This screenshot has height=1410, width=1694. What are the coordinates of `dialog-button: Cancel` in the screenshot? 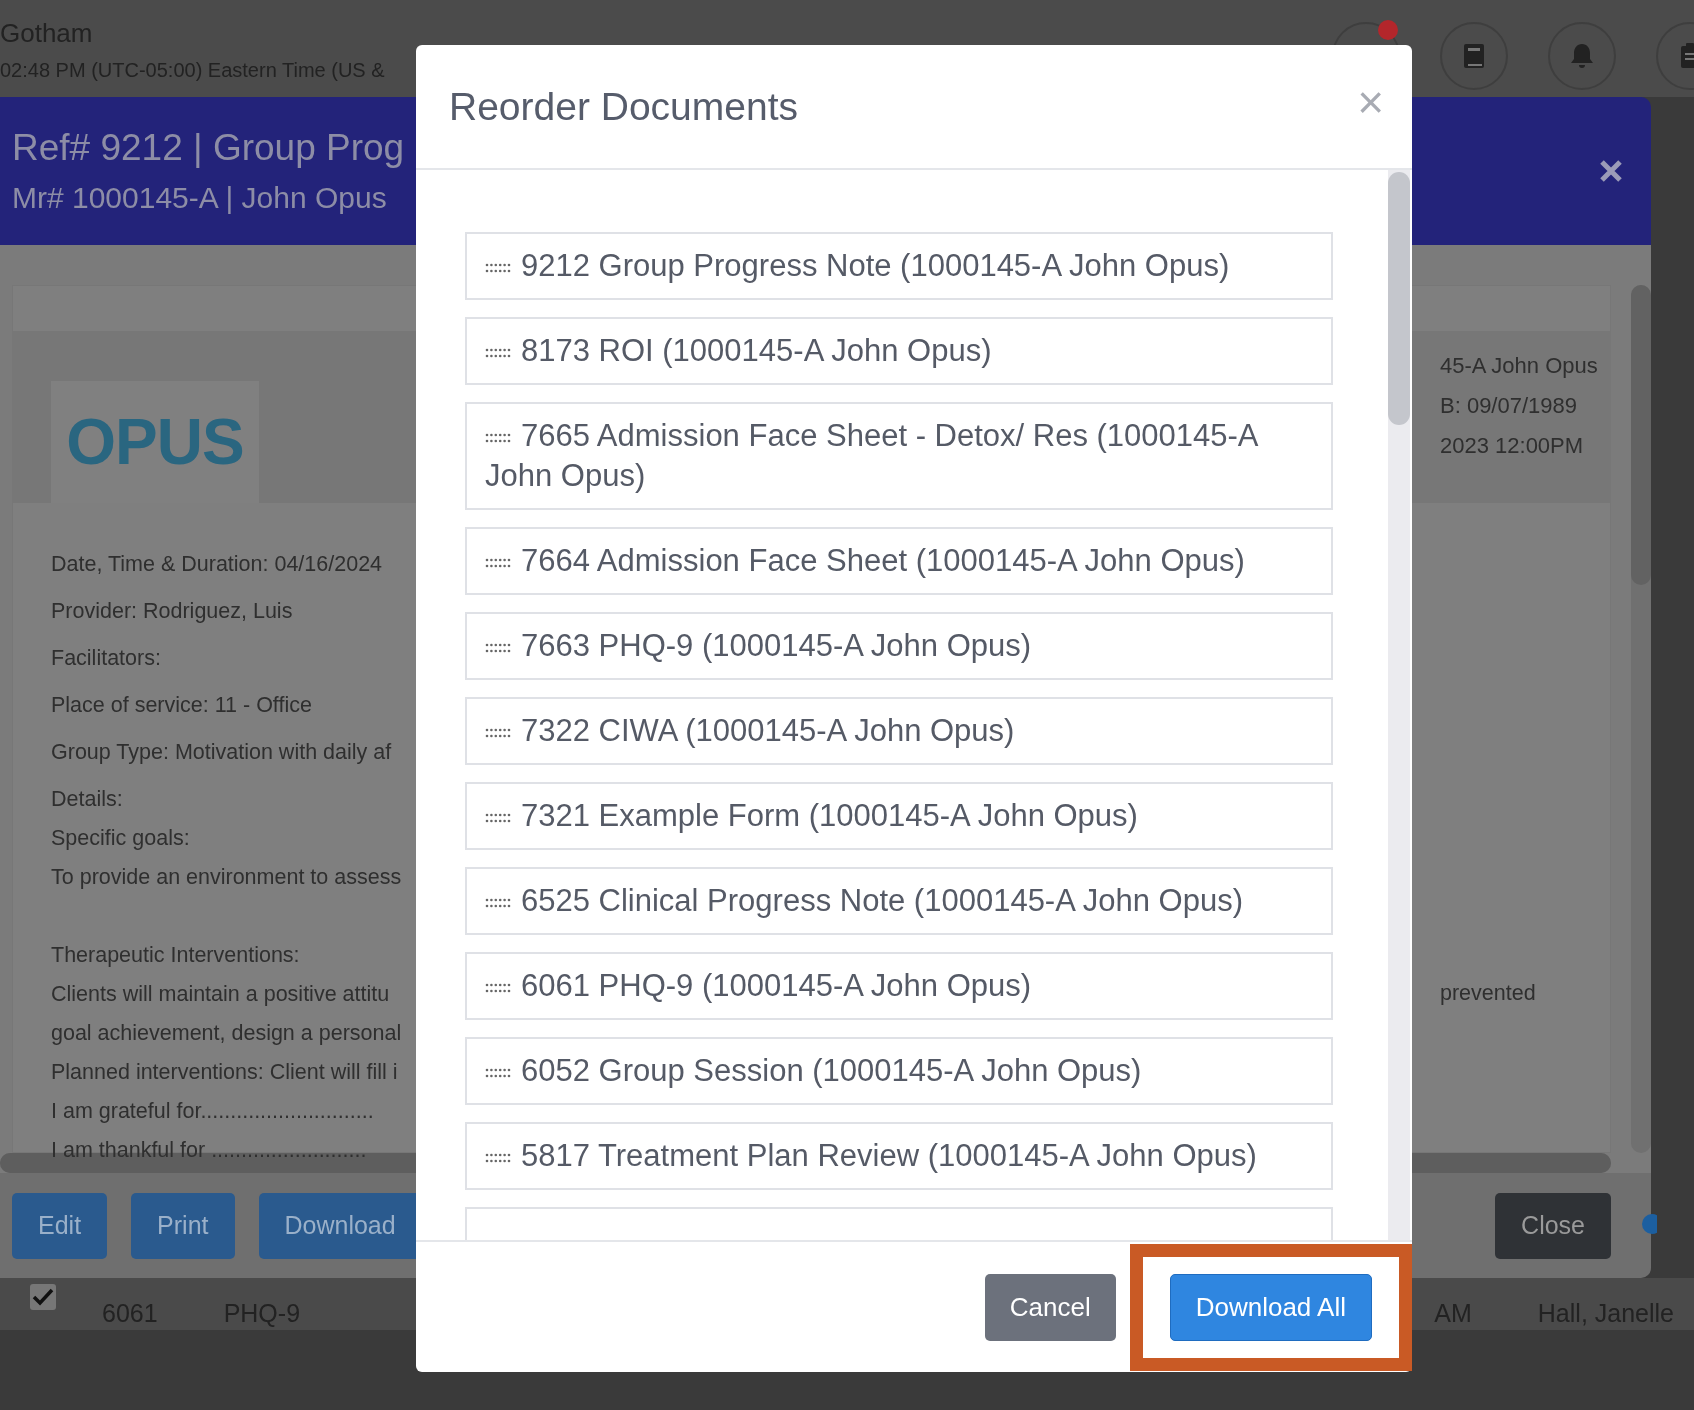 It's located at (1050, 1307).